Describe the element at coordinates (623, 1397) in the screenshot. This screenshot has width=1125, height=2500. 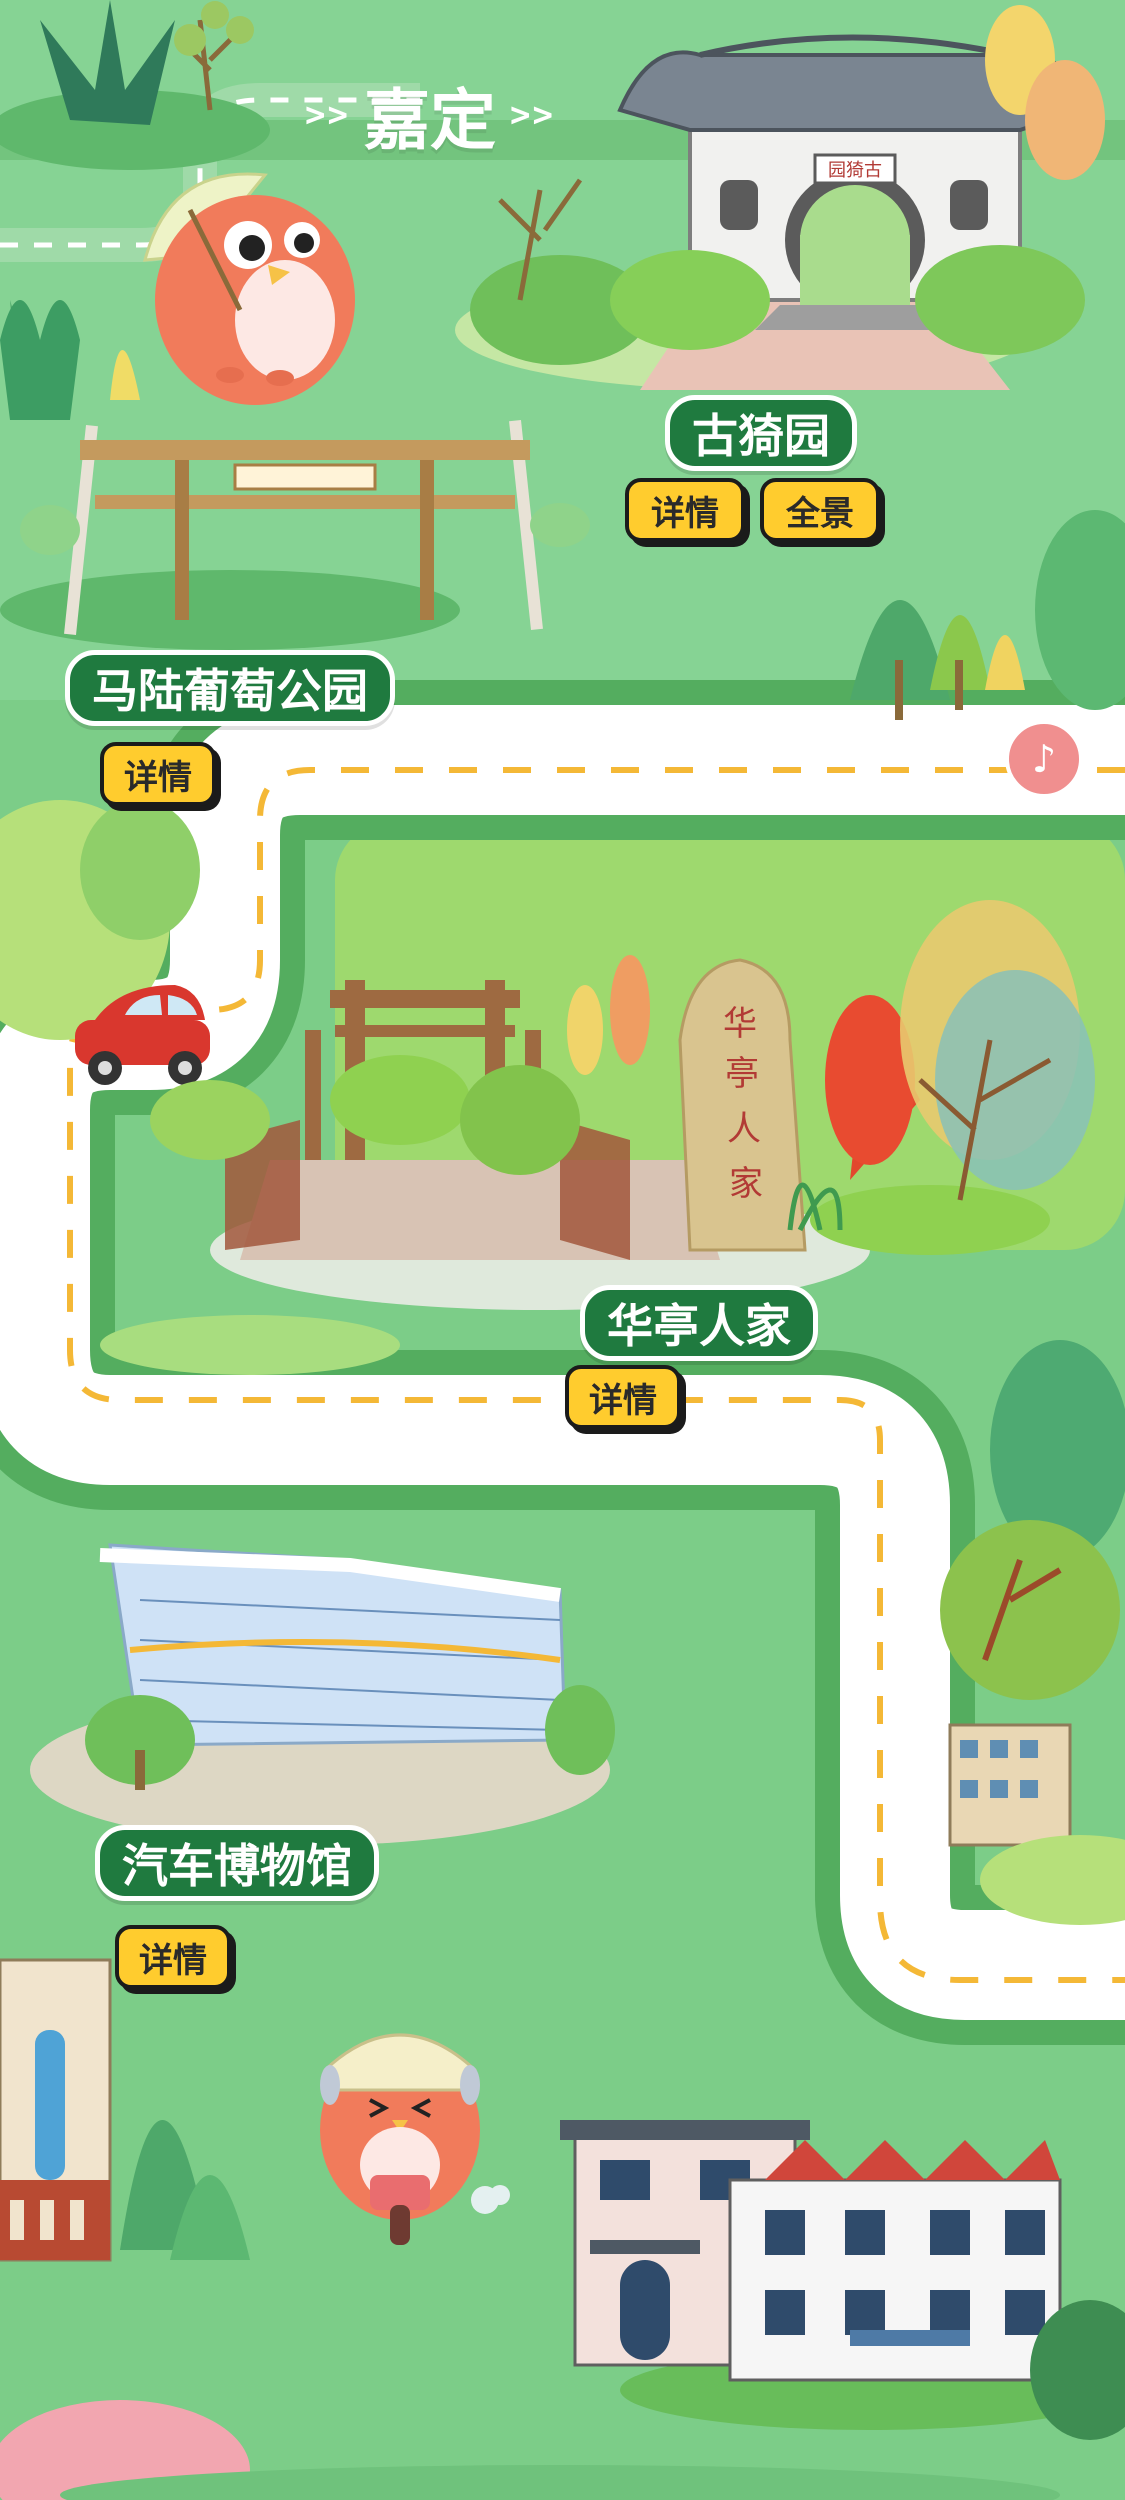
I see `huating-renjia-details-button: 详情` at that location.